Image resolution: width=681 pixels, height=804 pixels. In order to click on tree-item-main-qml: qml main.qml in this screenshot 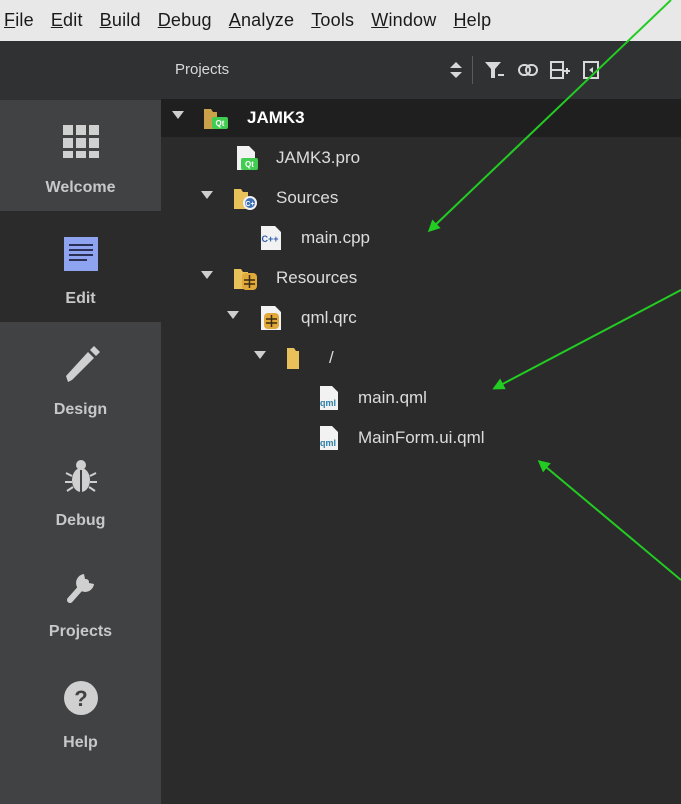, I will do `click(421, 398)`.